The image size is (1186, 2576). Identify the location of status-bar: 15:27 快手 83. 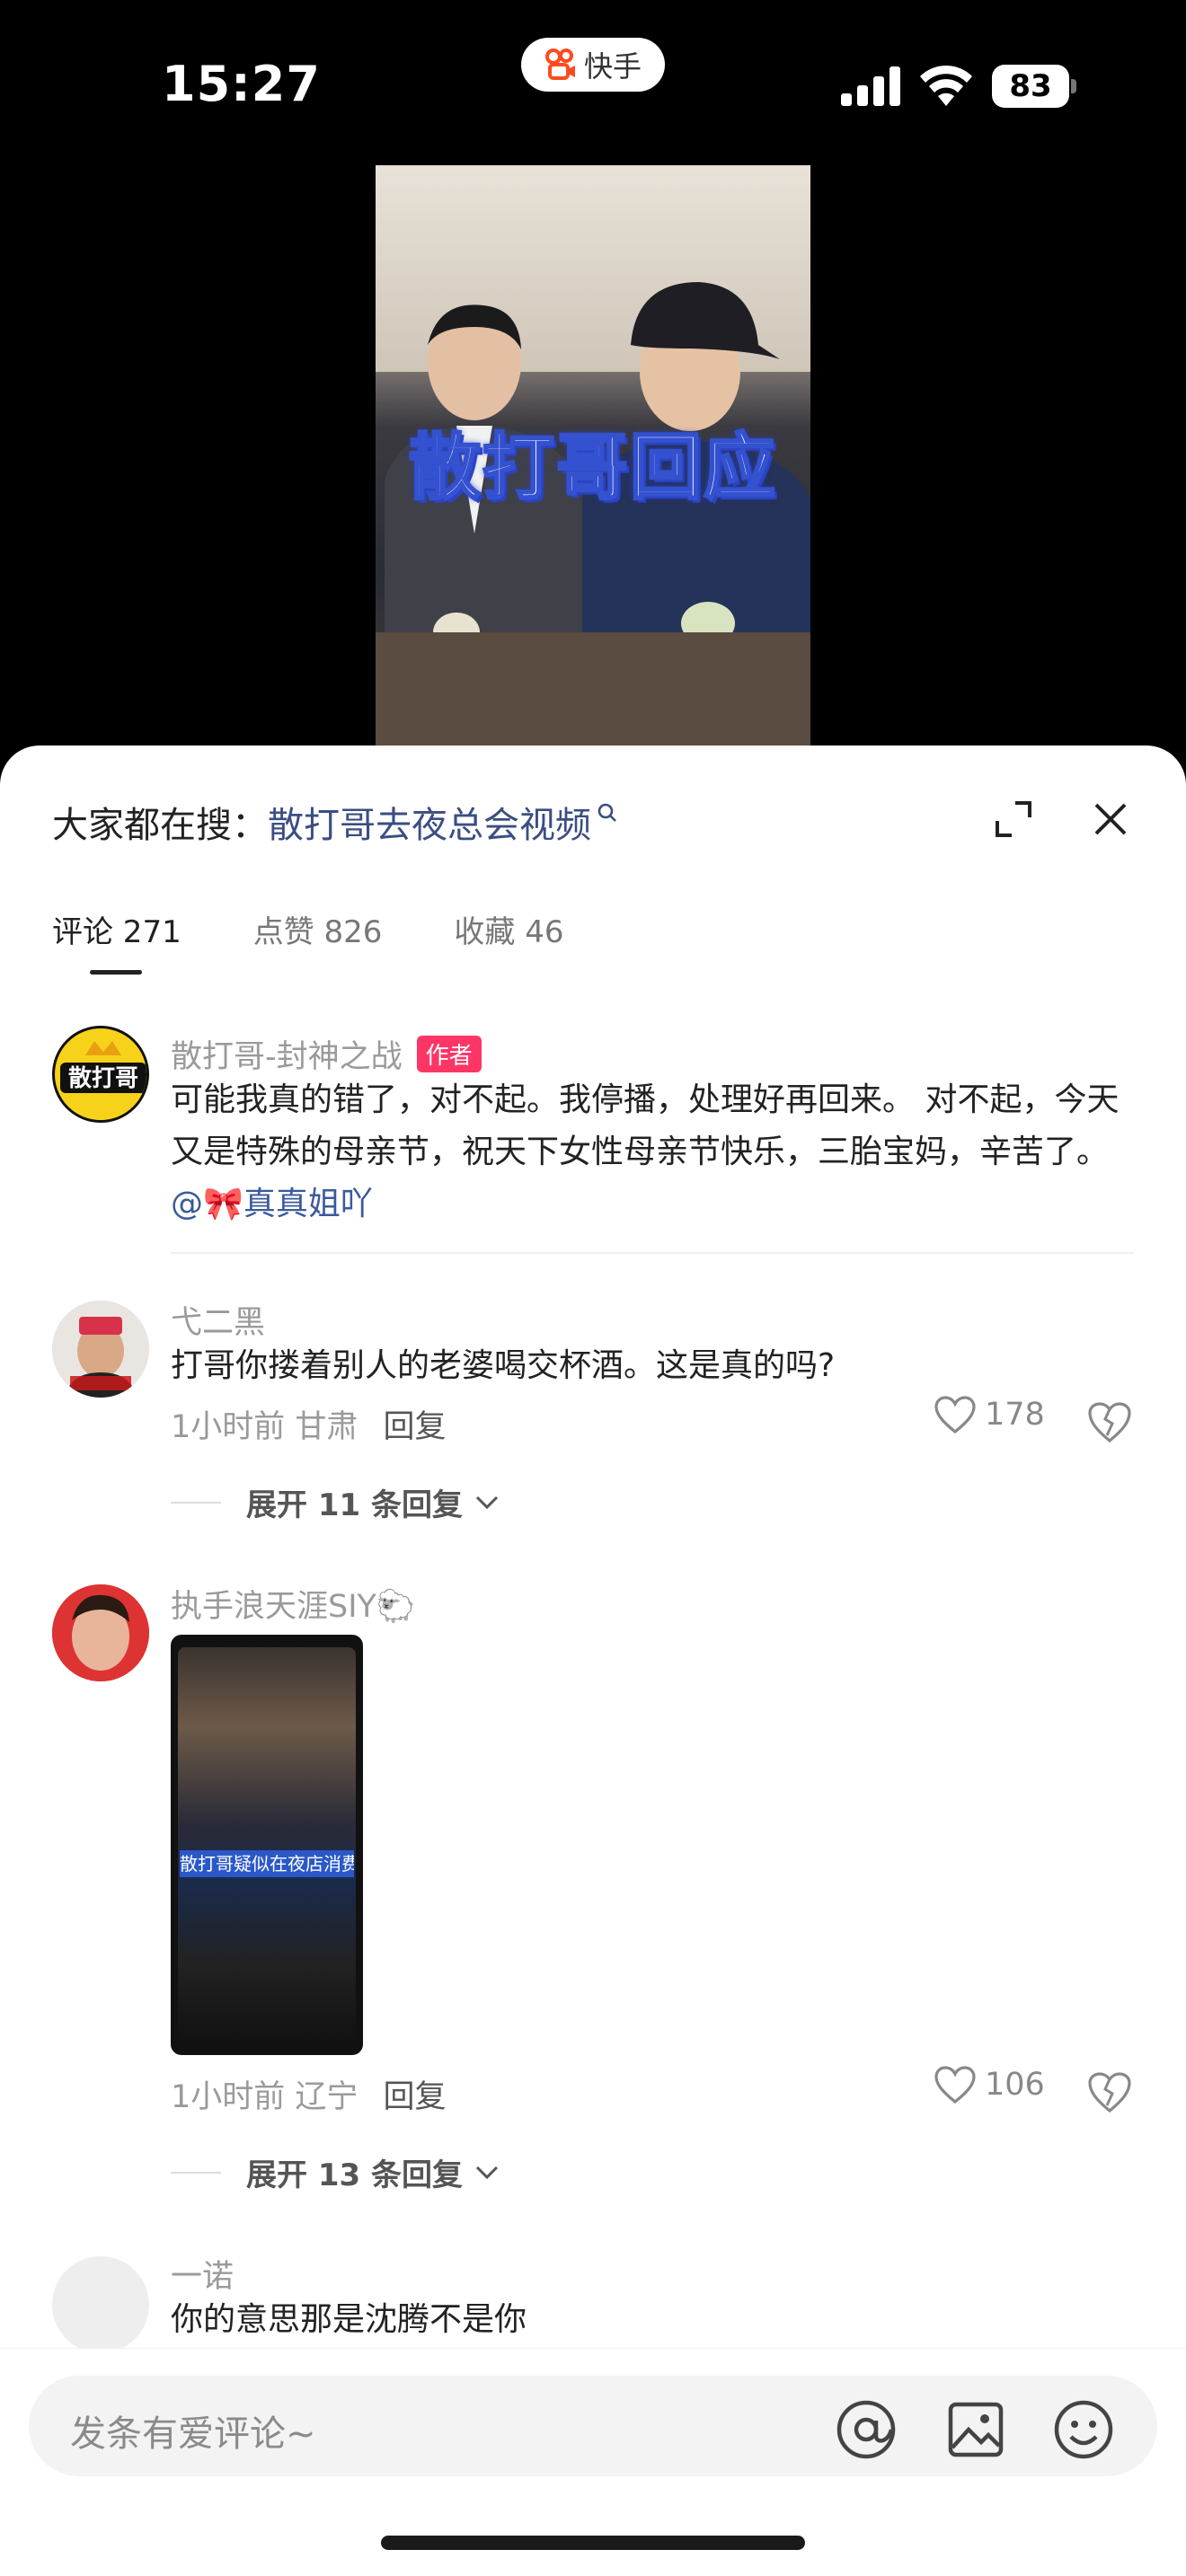
(593, 81).